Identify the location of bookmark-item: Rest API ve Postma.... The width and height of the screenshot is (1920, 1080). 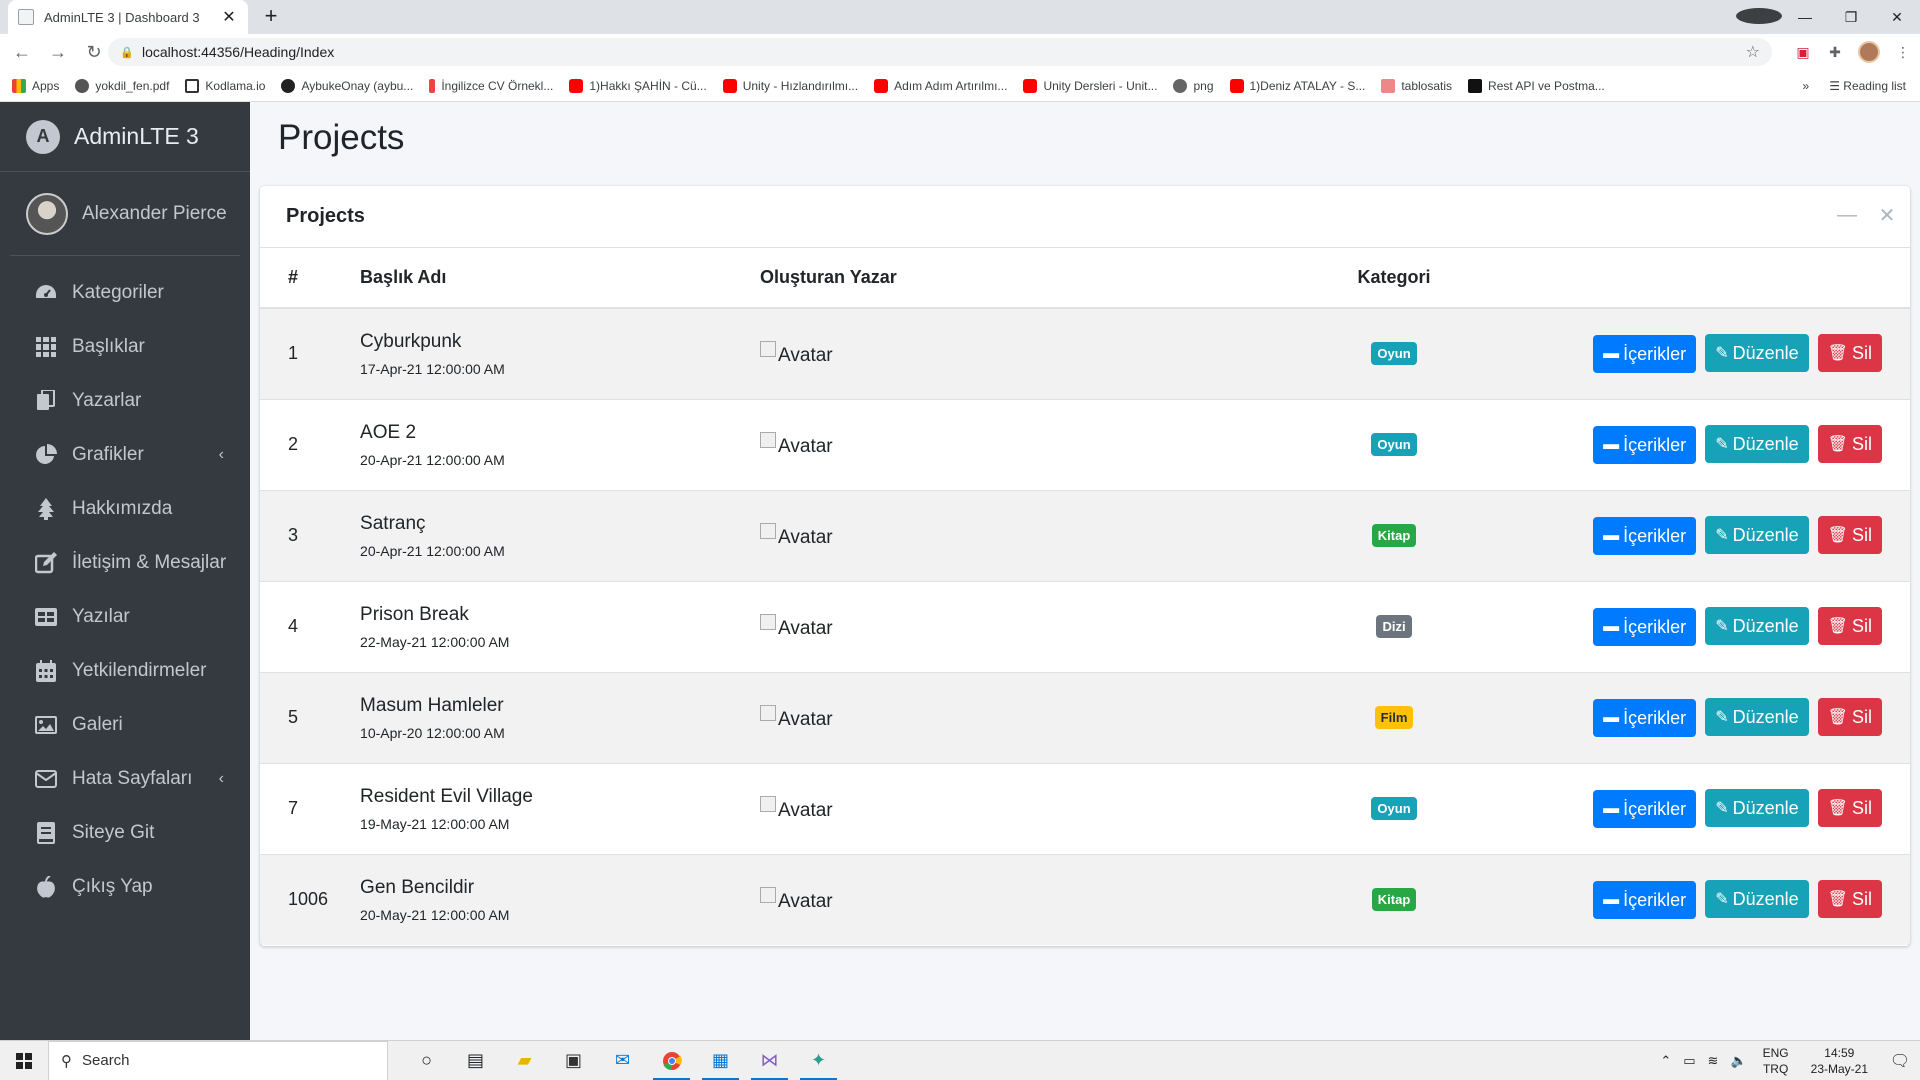
(1536, 85).